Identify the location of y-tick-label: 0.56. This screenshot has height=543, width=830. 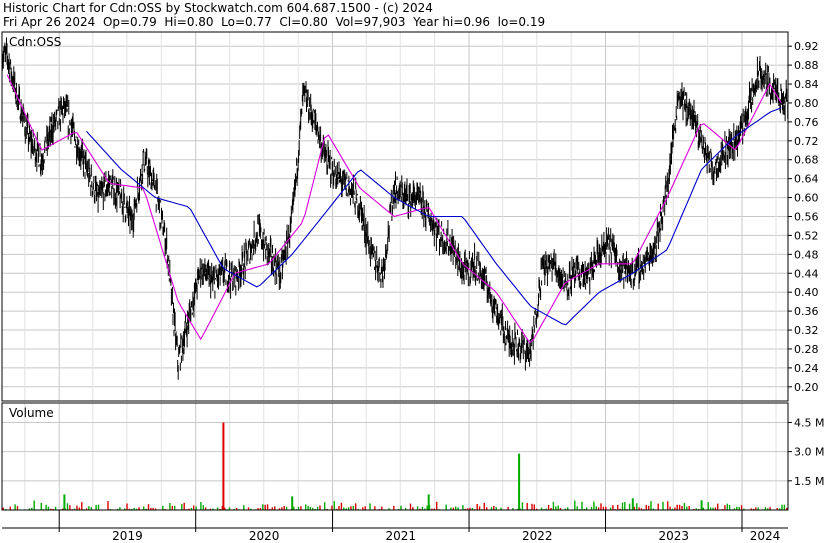
(806, 217).